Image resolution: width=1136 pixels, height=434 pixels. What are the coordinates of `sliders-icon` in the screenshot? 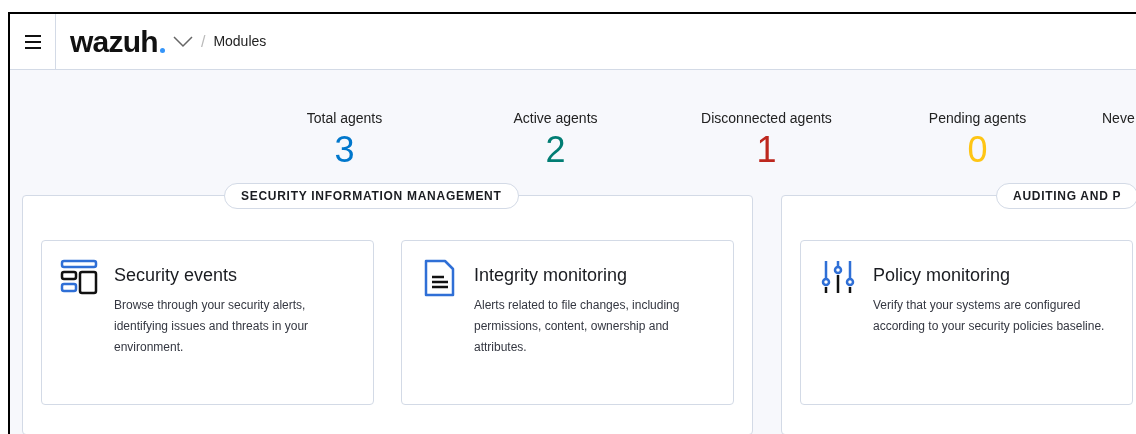 It's located at (838, 277).